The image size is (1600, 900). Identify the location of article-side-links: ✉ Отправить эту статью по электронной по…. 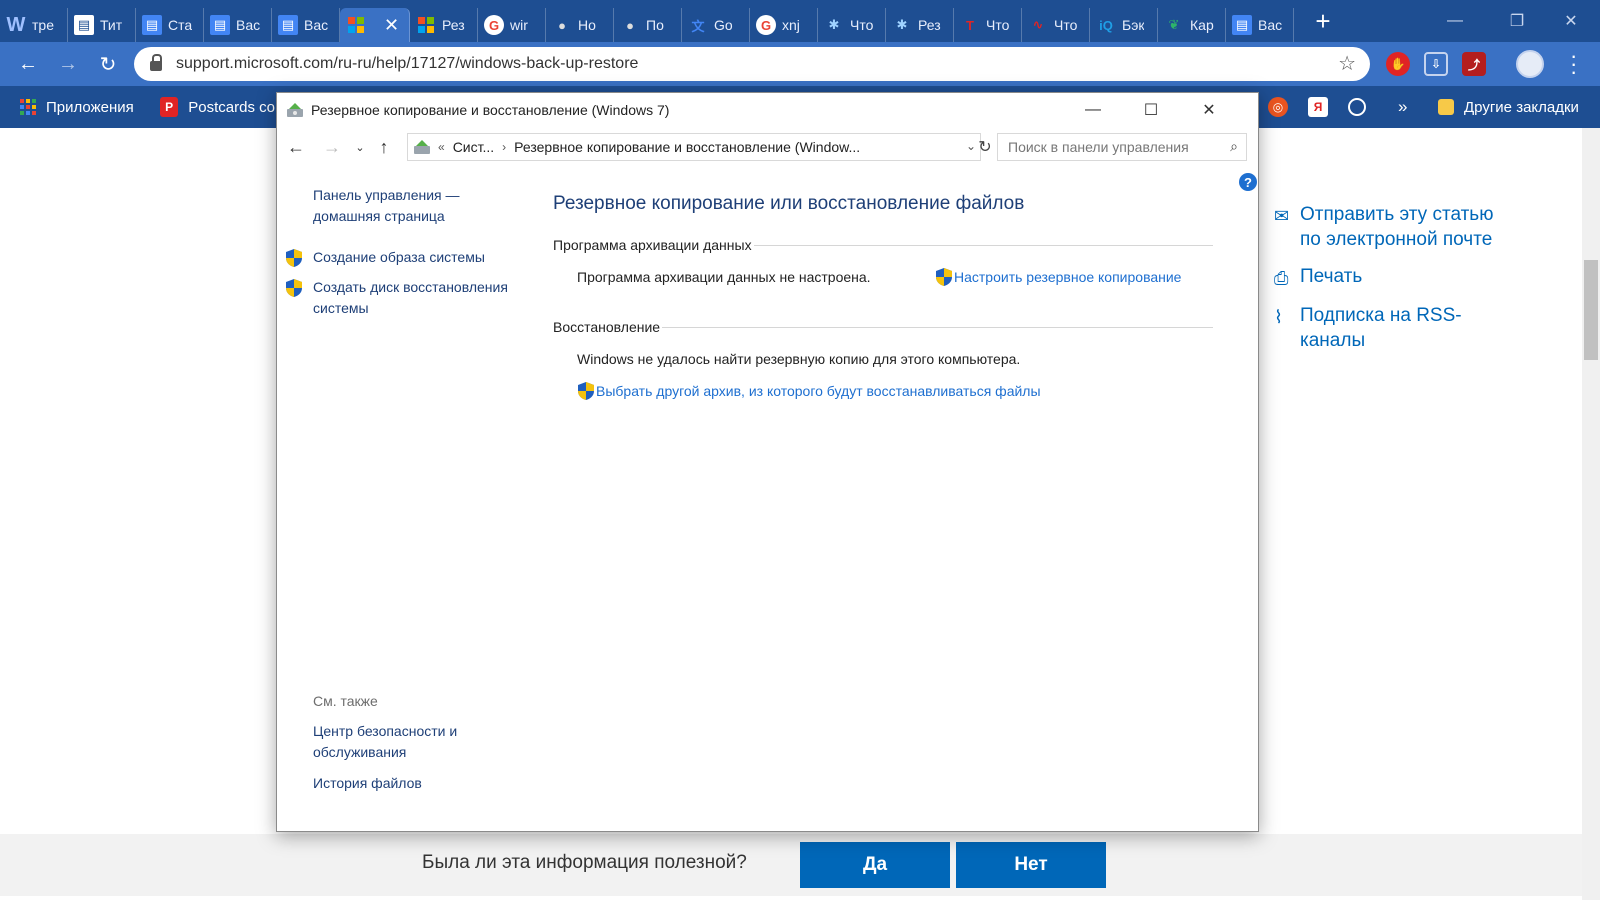
(1394, 283).